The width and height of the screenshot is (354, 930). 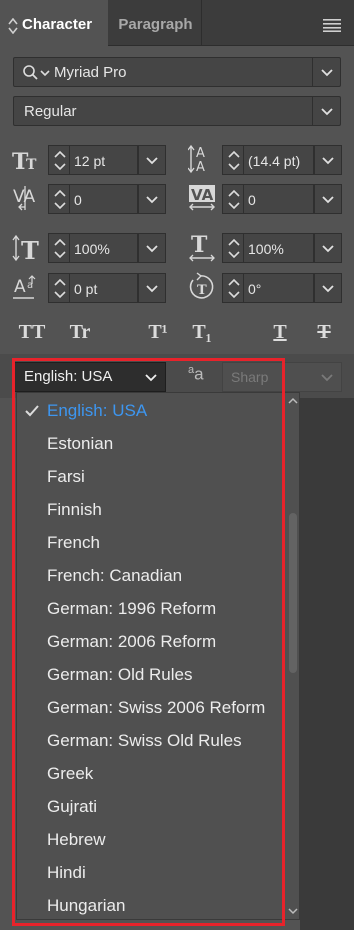 What do you see at coordinates (279, 199) in the screenshot?
I see `tracking-input: 0` at bounding box center [279, 199].